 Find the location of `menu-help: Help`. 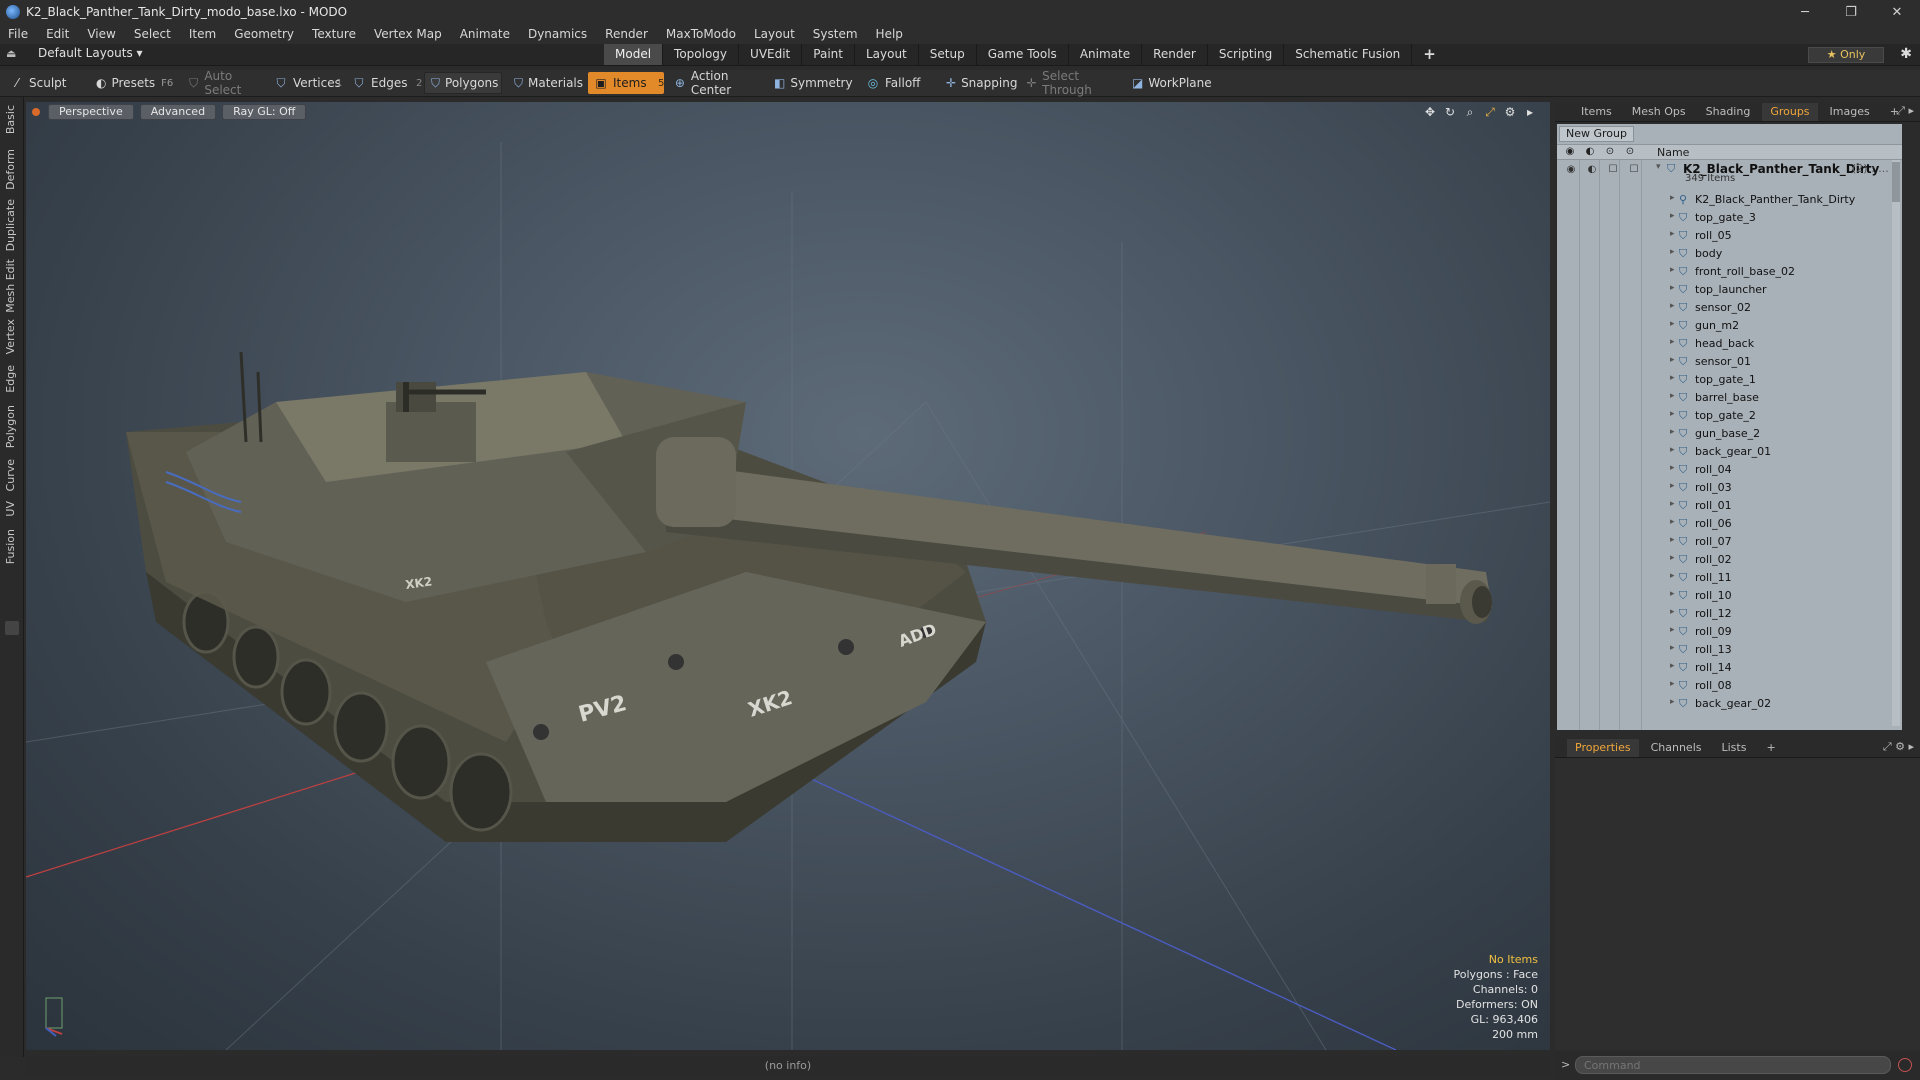

menu-help: Help is located at coordinates (889, 34).